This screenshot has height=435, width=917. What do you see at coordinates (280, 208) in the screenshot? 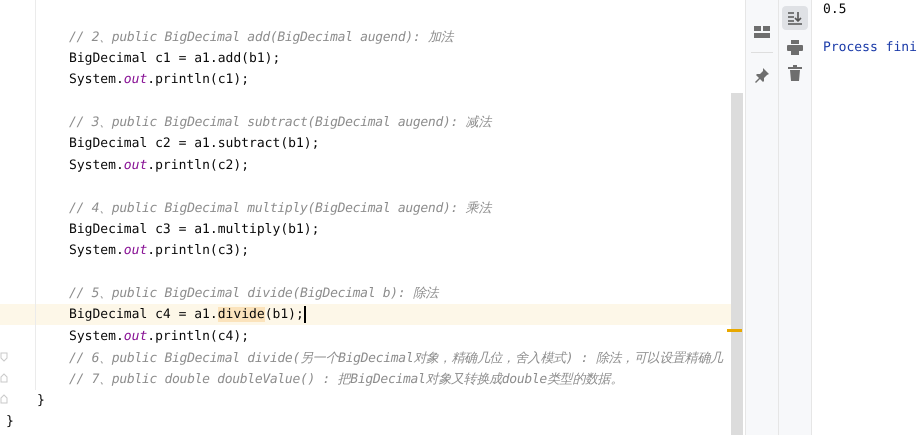
I see `code-comment: // 4、public BigDecimal multiply(BigDecimal augend): 乘法` at bounding box center [280, 208].